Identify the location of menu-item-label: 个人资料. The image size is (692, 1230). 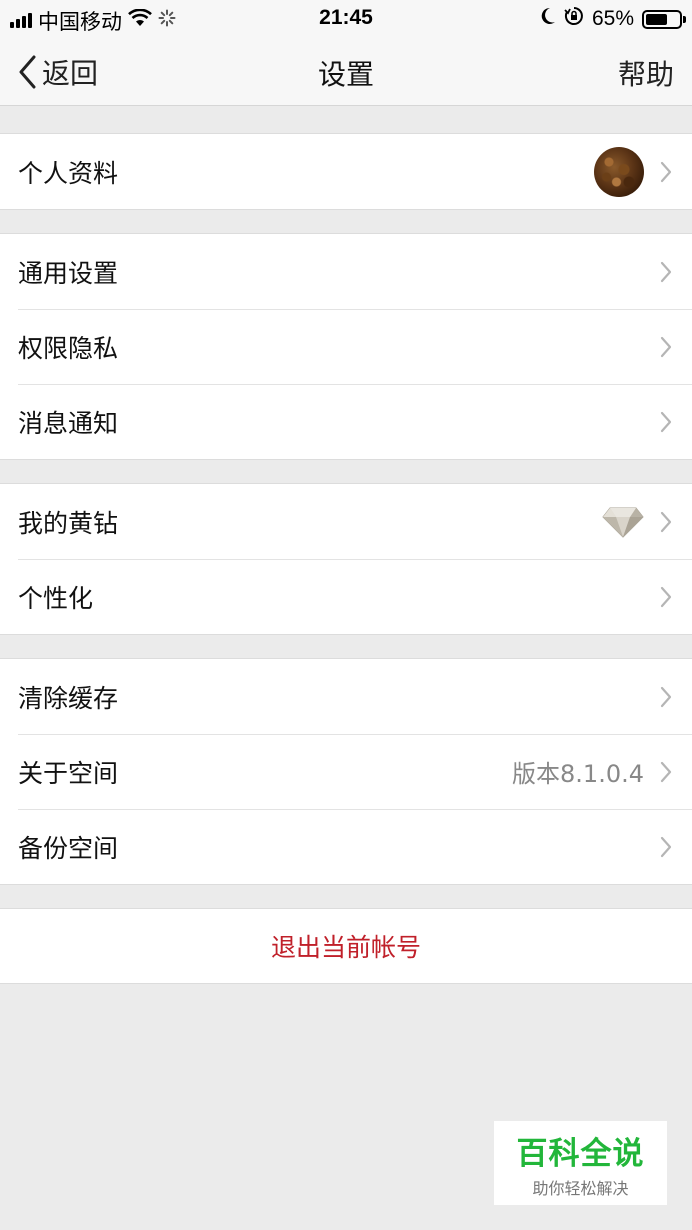
(68, 173).